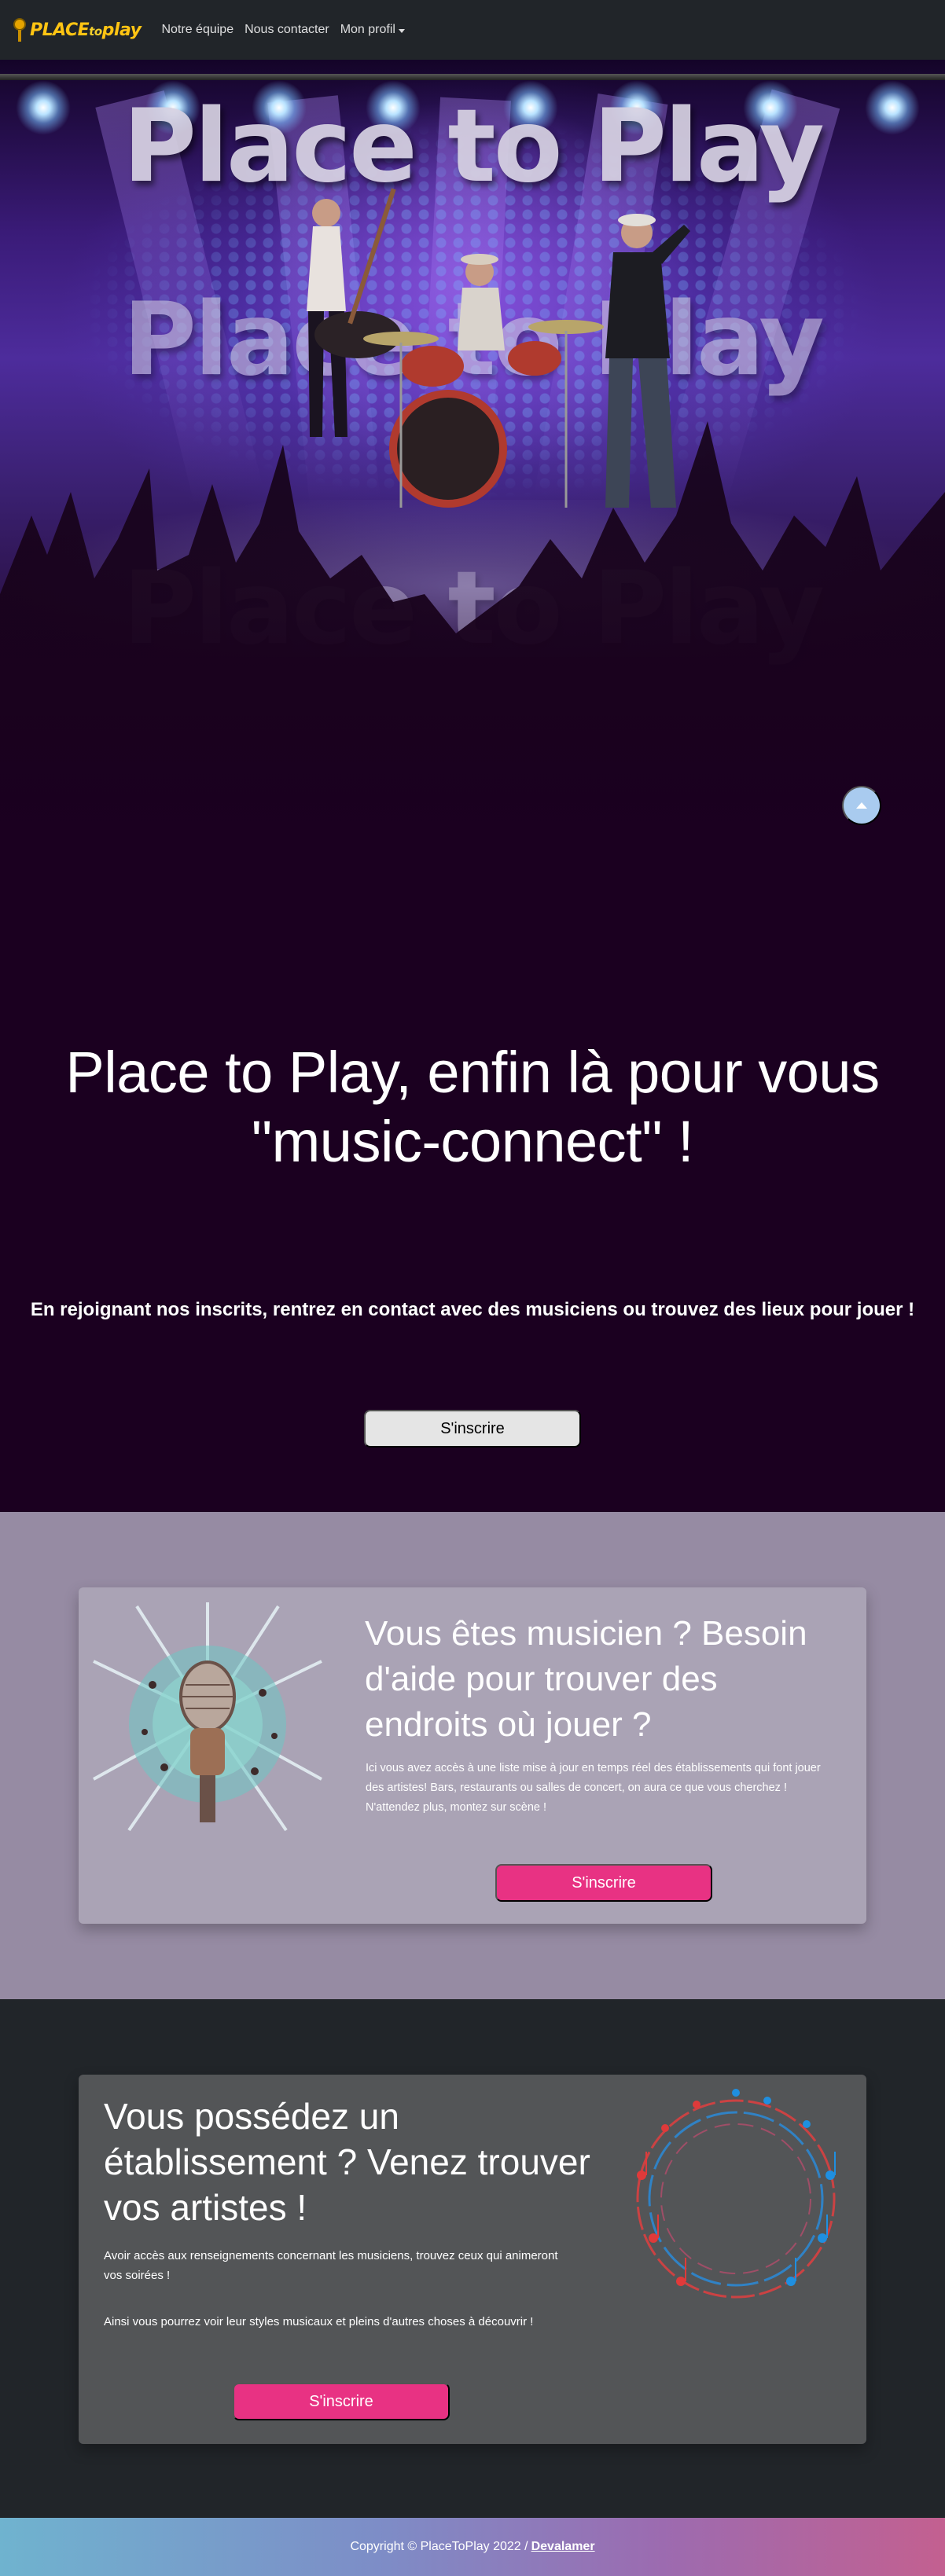 The height and width of the screenshot is (2576, 945). I want to click on arrow-up-icon, so click(861, 805).